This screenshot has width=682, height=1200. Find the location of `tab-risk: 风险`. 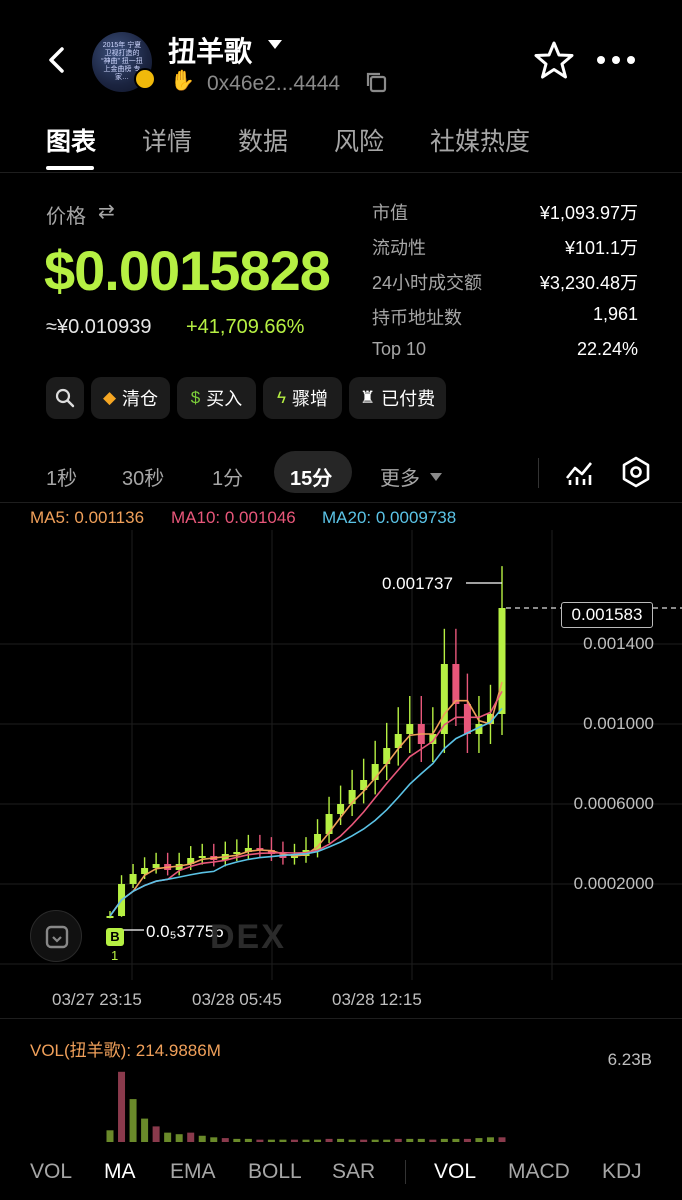

tab-risk: 风险 is located at coordinates (359, 140).